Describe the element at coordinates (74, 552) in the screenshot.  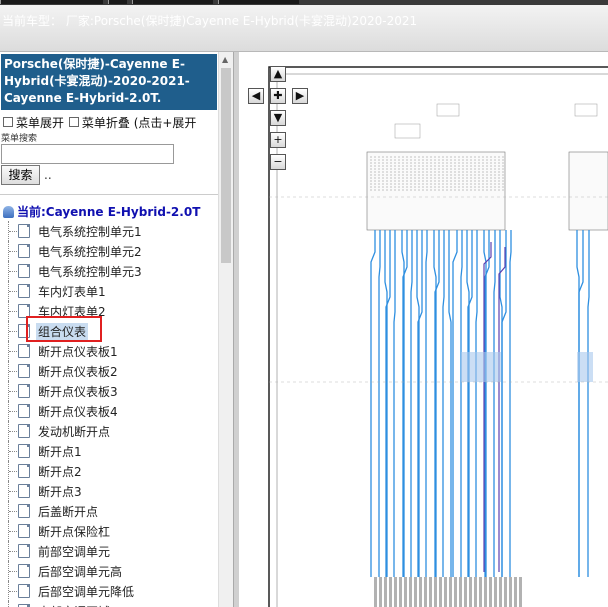
I see `tree-item-label: 前部空调单元` at that location.